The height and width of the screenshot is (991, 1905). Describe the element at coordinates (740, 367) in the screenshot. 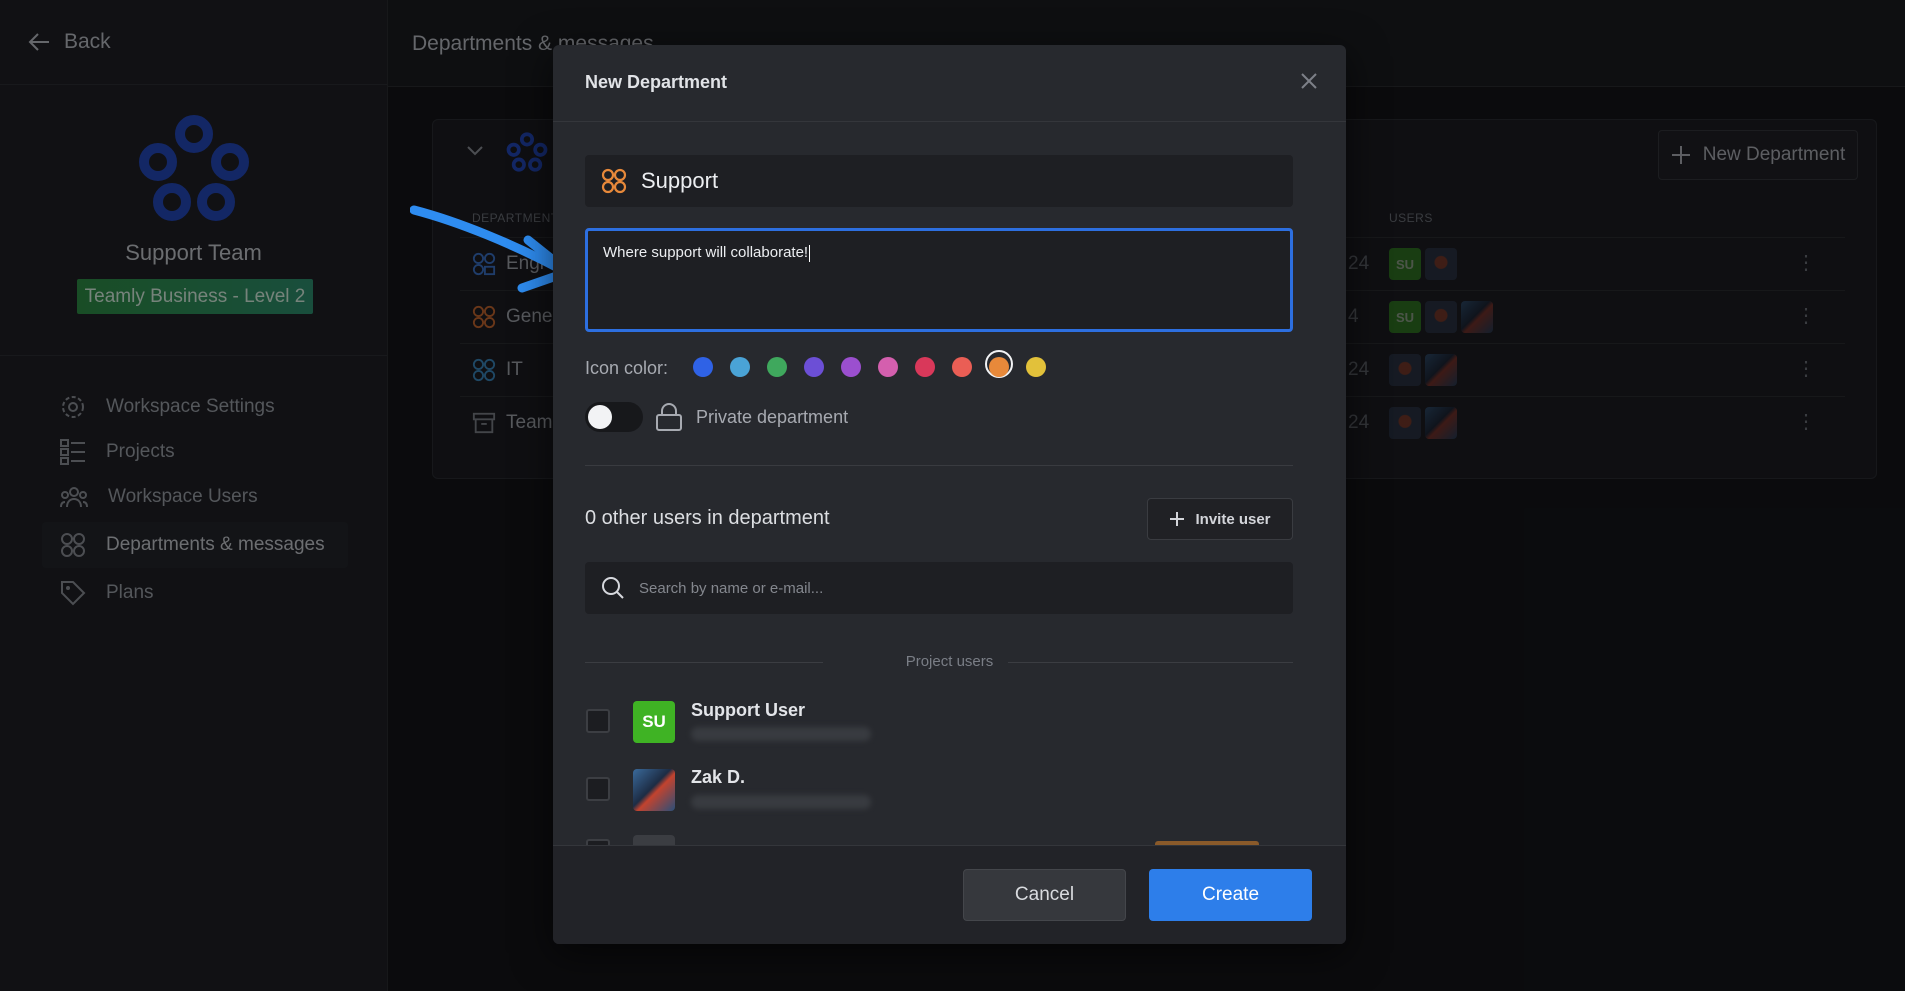

I see `color-swatch-light-blue` at that location.